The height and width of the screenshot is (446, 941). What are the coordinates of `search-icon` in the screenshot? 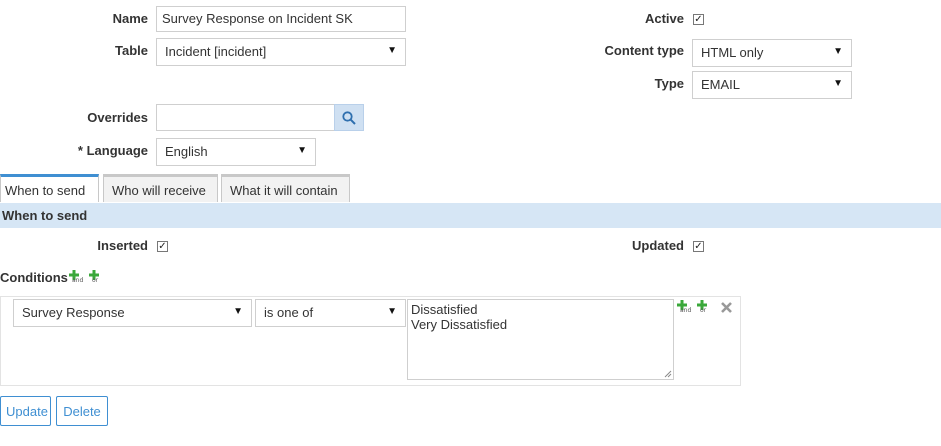 It's located at (349, 117).